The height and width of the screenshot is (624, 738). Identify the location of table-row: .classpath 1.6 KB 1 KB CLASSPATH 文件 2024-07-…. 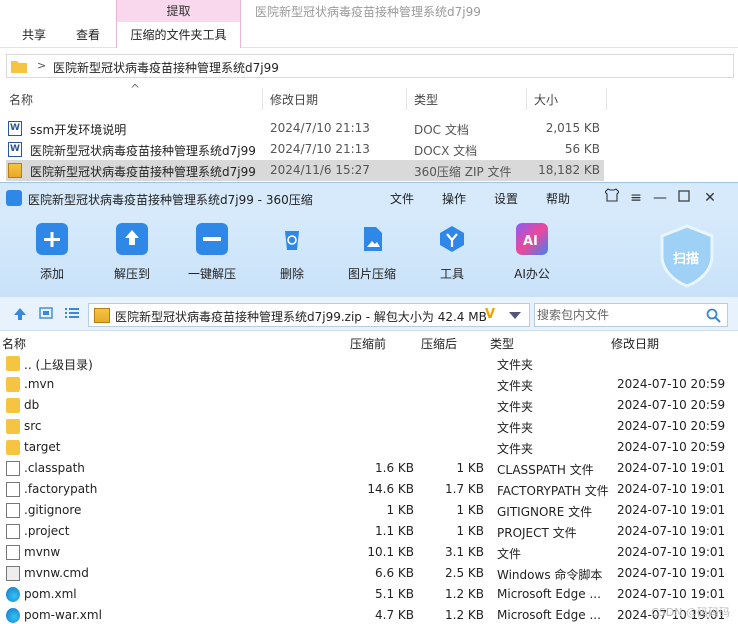
(369, 468).